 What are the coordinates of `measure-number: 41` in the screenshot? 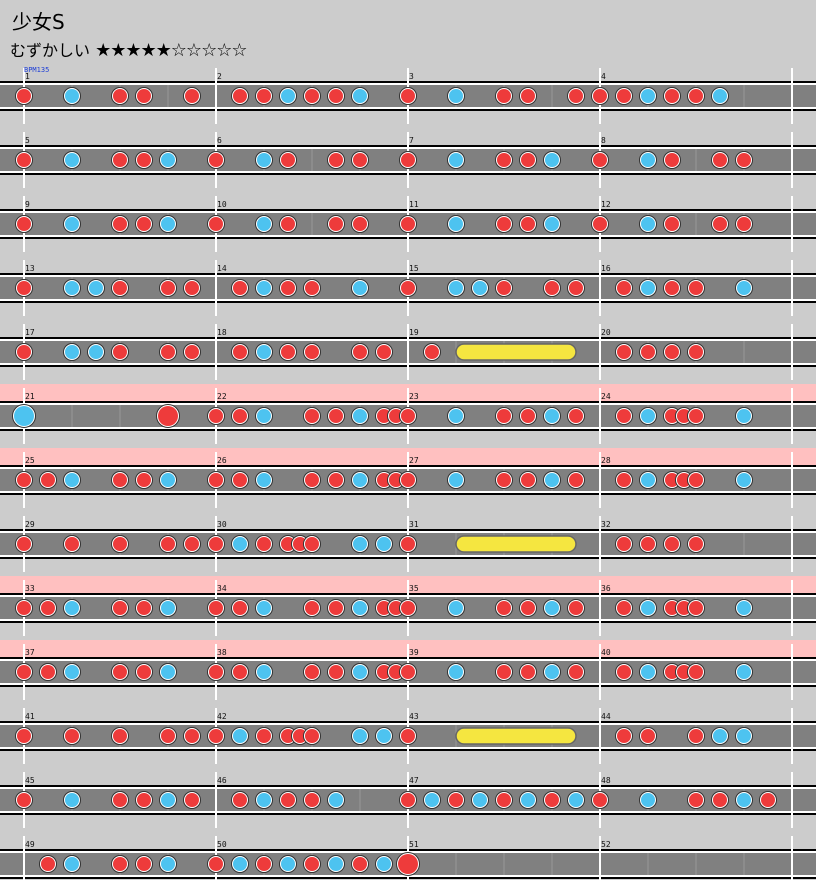 It's located at (30, 716).